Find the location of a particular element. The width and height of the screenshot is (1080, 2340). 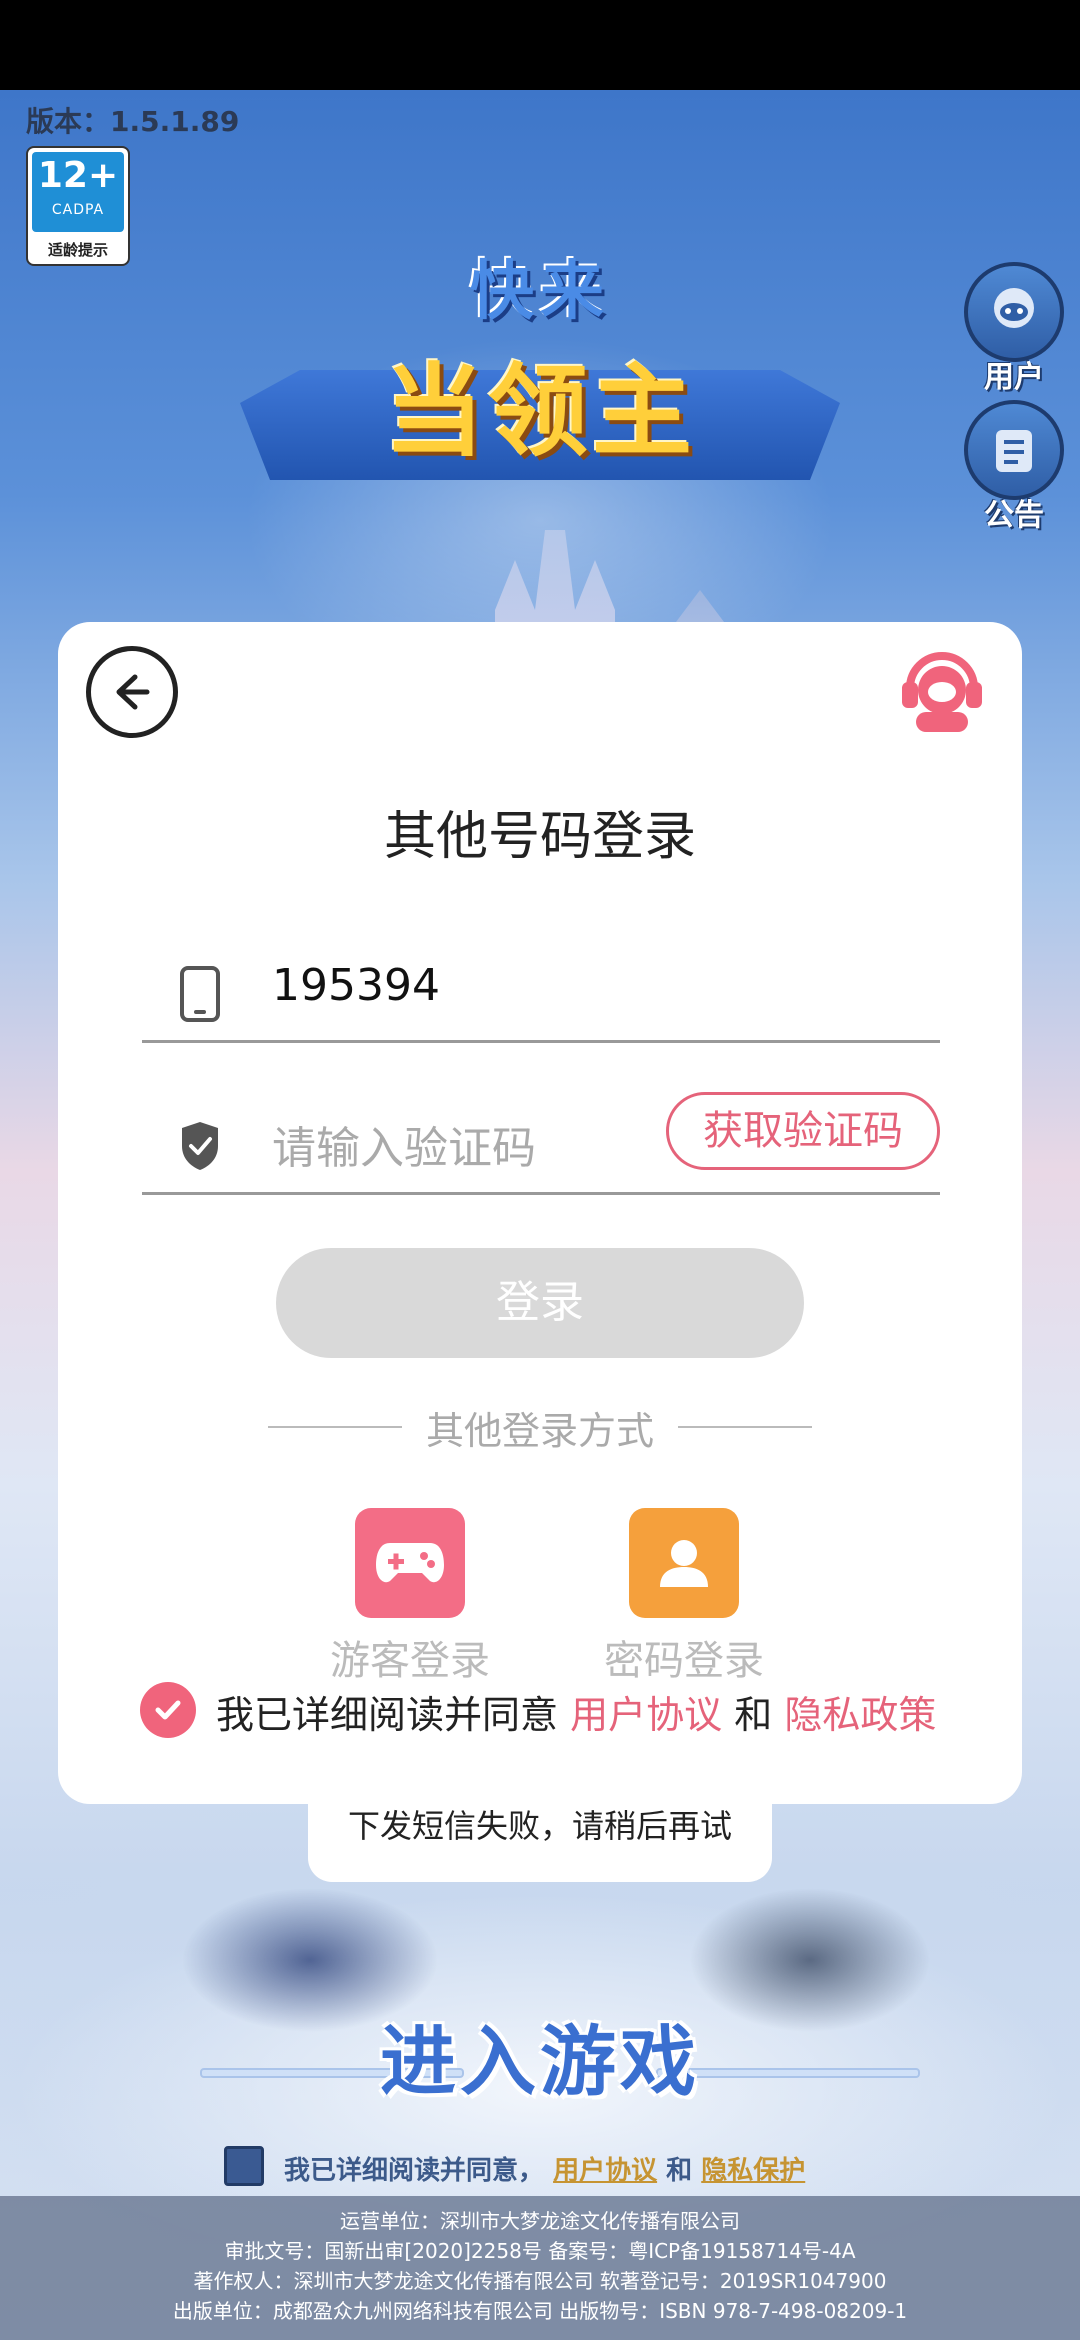

notice-button: 公告 is located at coordinates (1014, 467).